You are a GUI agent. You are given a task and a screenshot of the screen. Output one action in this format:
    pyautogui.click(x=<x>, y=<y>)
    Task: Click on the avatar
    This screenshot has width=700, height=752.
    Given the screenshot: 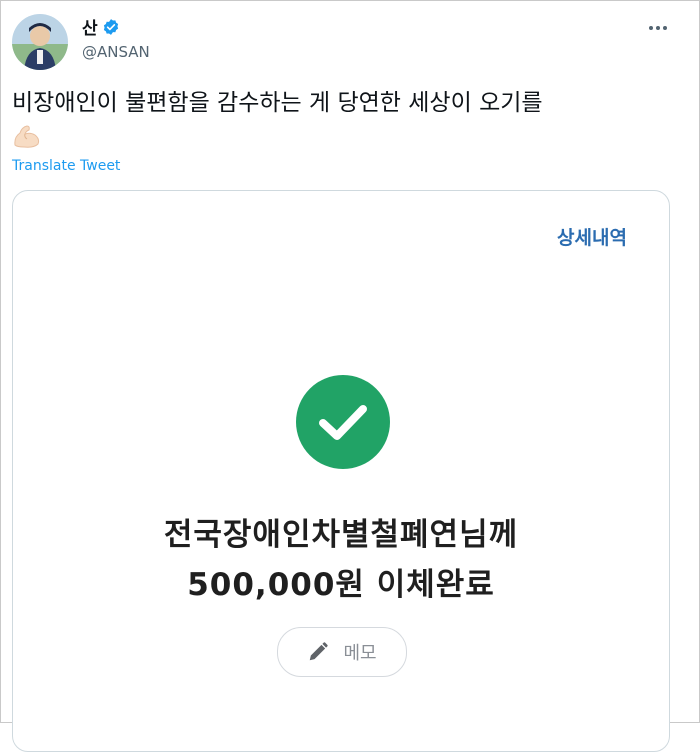 What is the action you would take?
    pyautogui.click(x=40, y=42)
    